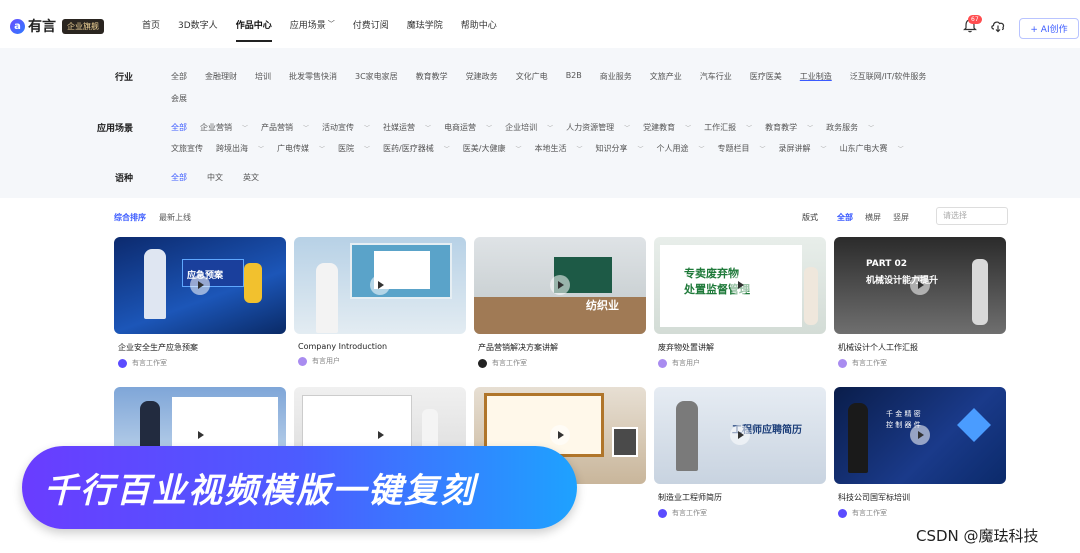 This screenshot has height=553, width=1080. I want to click on video-thumbnail: 千 金 精 密 控 制 器 件, so click(920, 435).